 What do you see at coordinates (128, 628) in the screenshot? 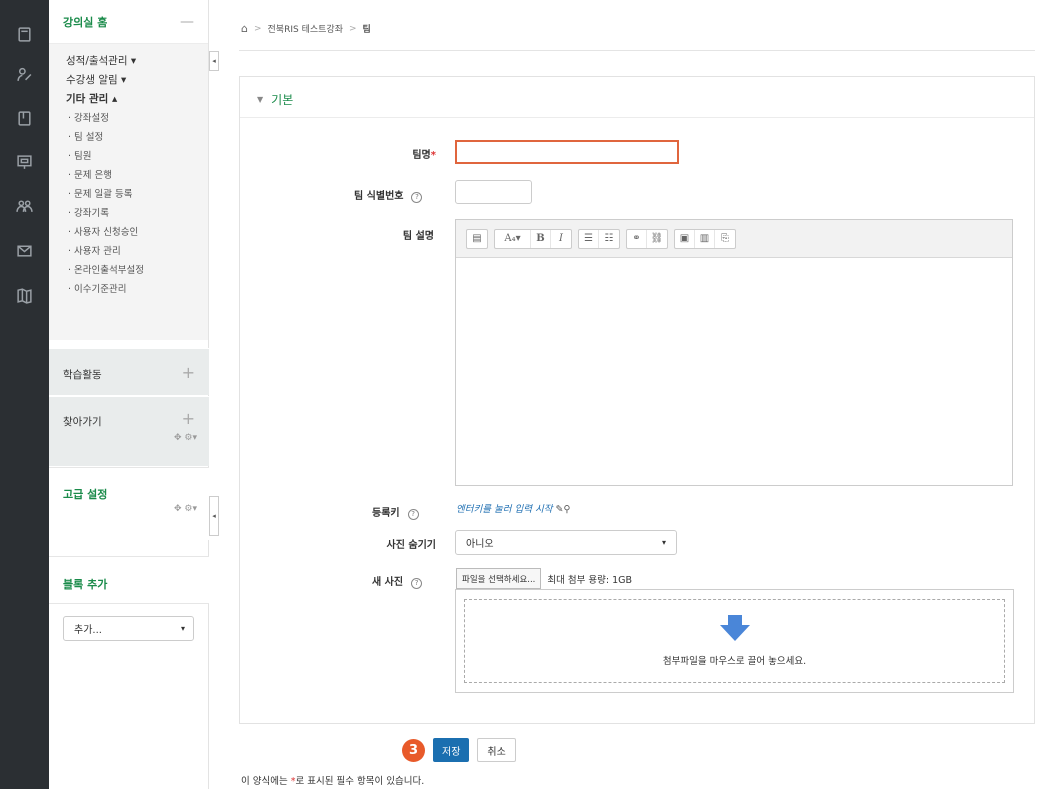
I see `add-block-select: 추가... ▾` at bounding box center [128, 628].